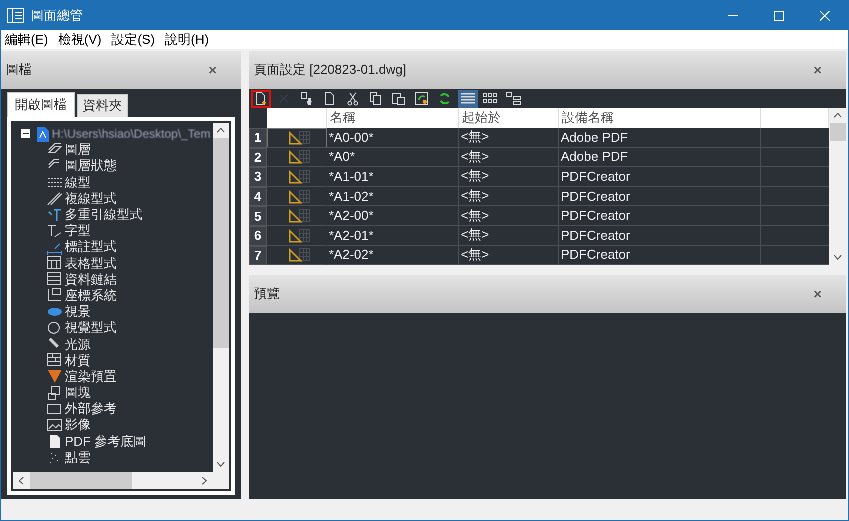 The image size is (849, 521). I want to click on row-number: 6, so click(258, 236).